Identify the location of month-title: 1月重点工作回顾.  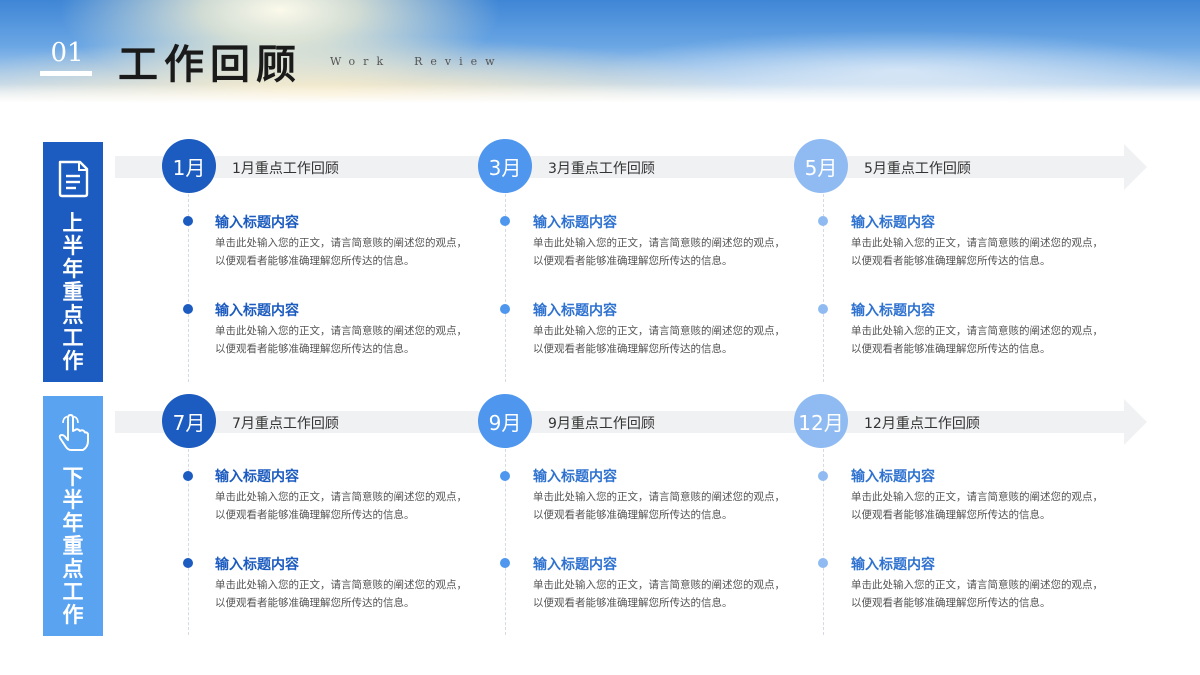
(285, 169).